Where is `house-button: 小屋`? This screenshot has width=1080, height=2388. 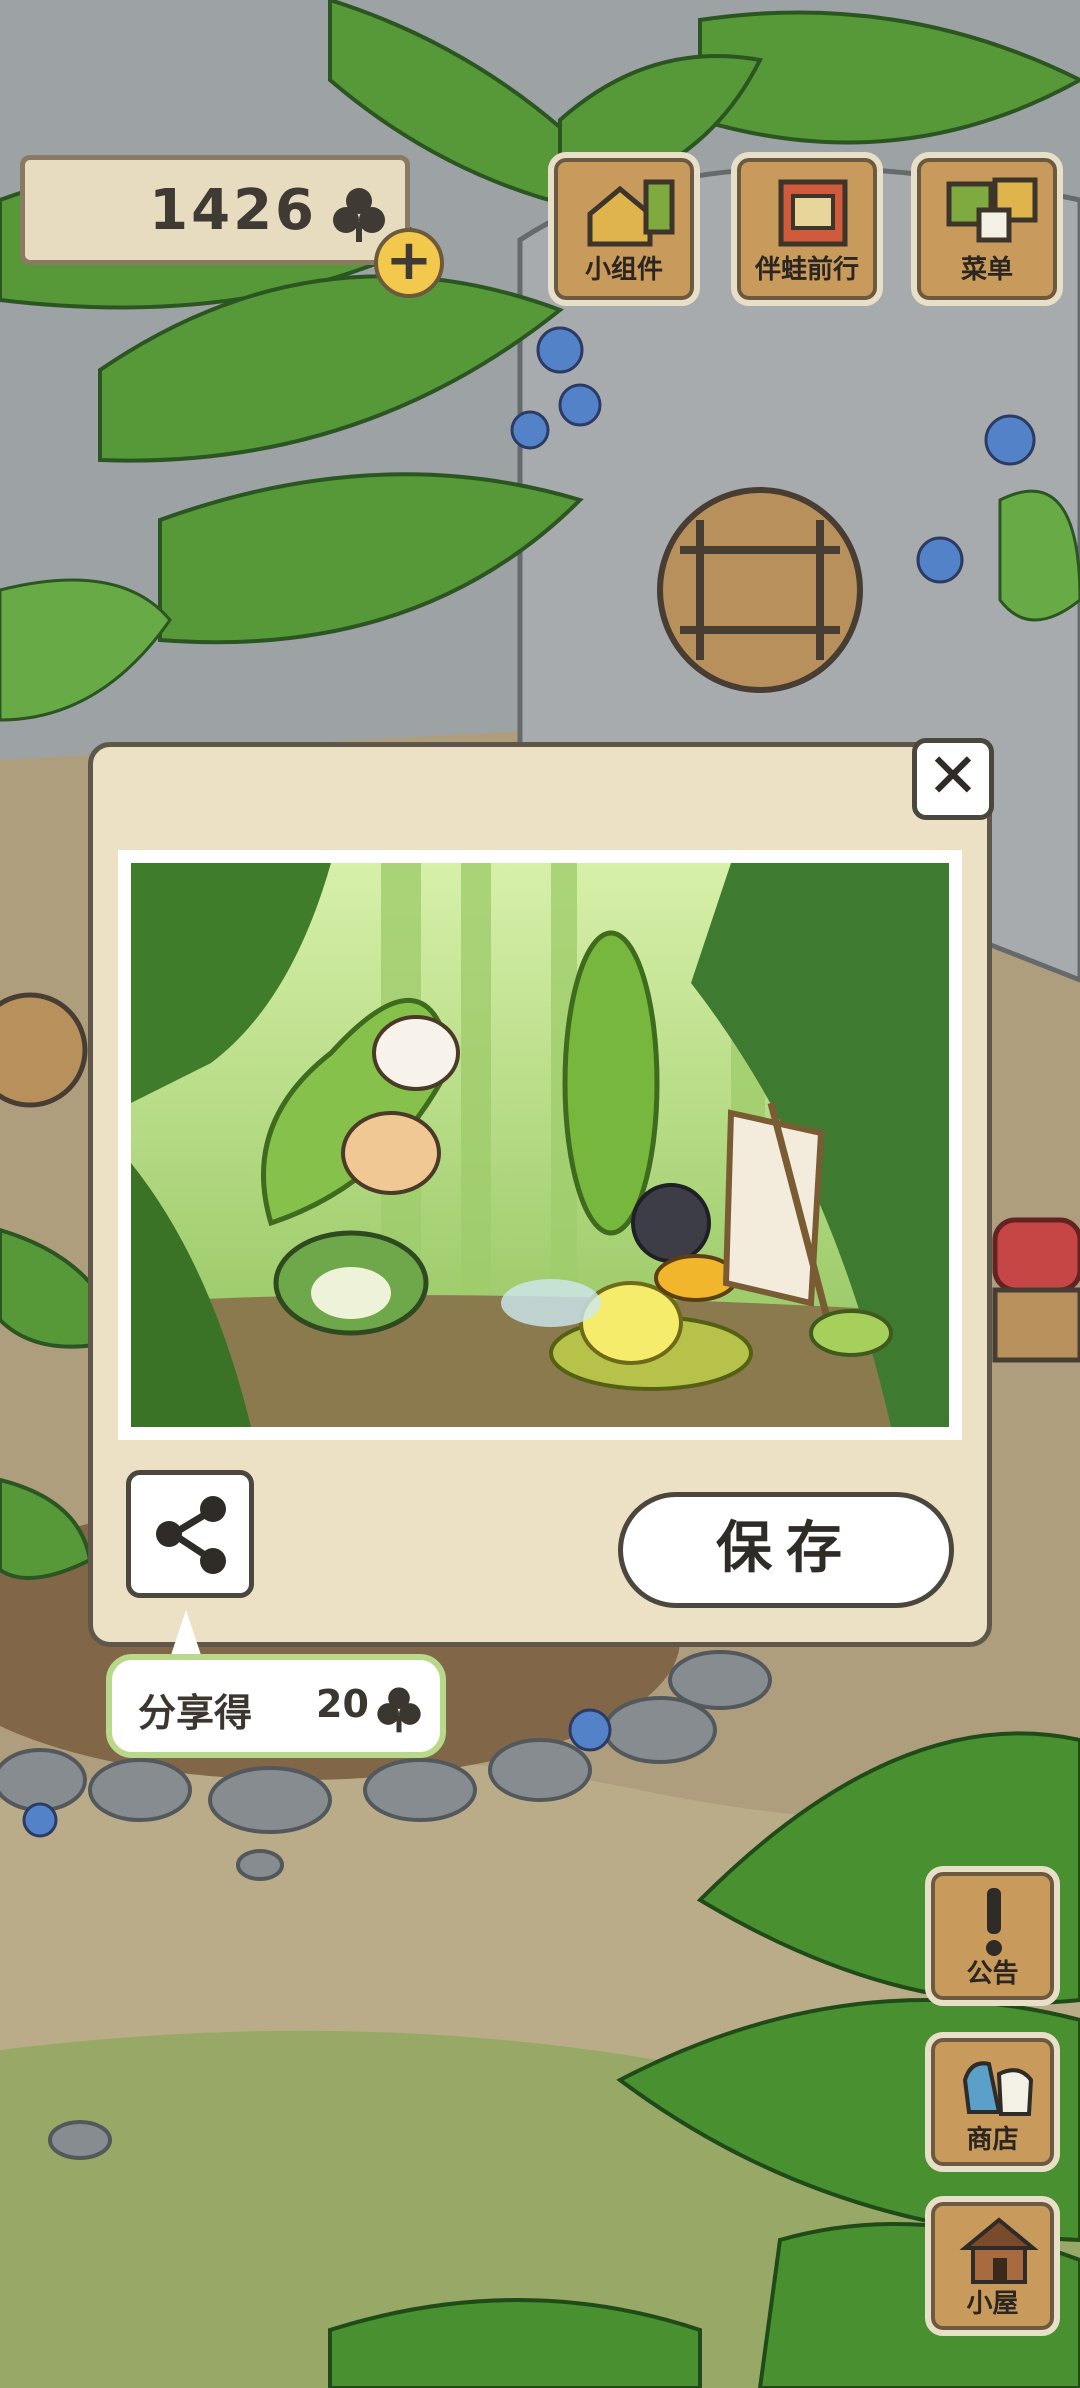
house-button: 小屋 is located at coordinates (992, 2266).